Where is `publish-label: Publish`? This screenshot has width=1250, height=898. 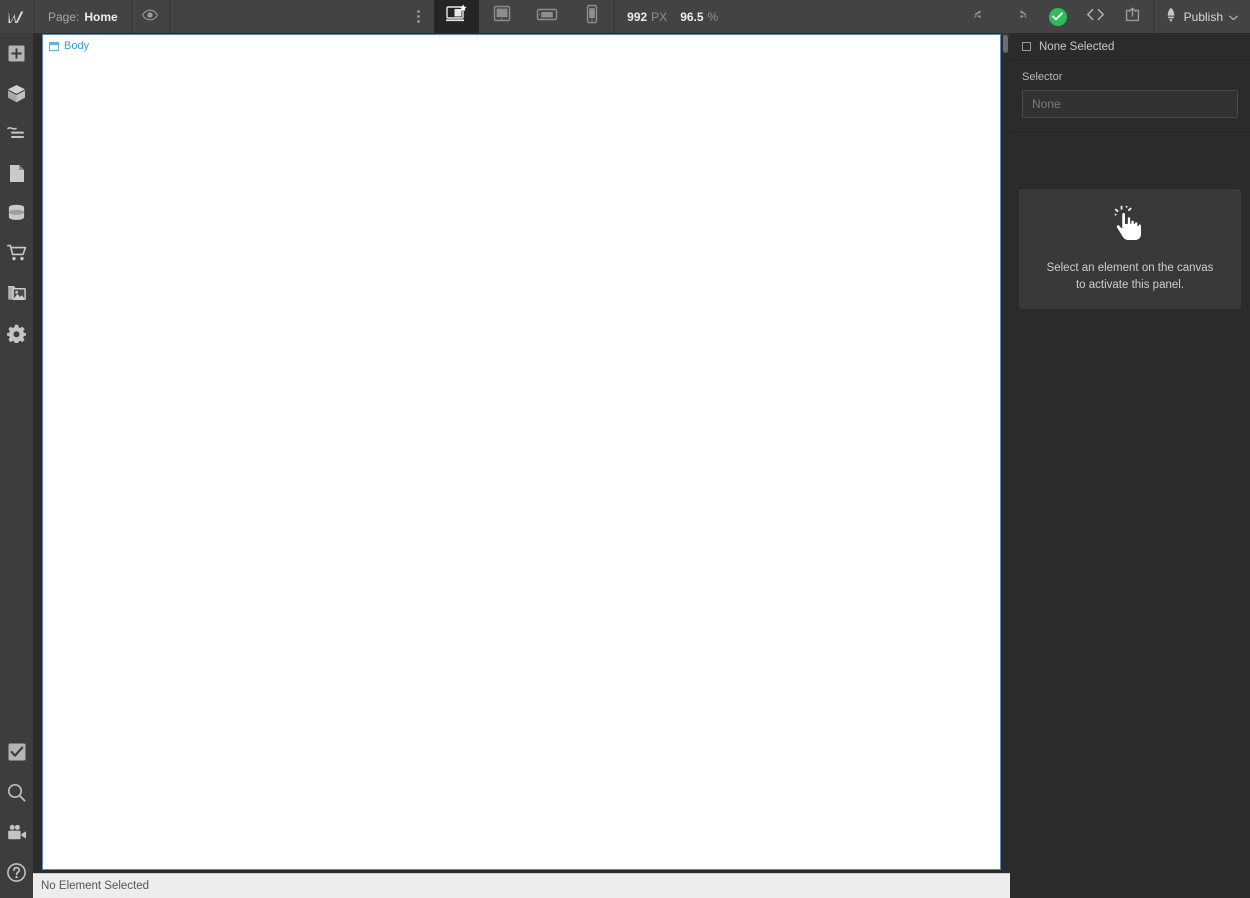 publish-label: Publish is located at coordinates (1203, 16).